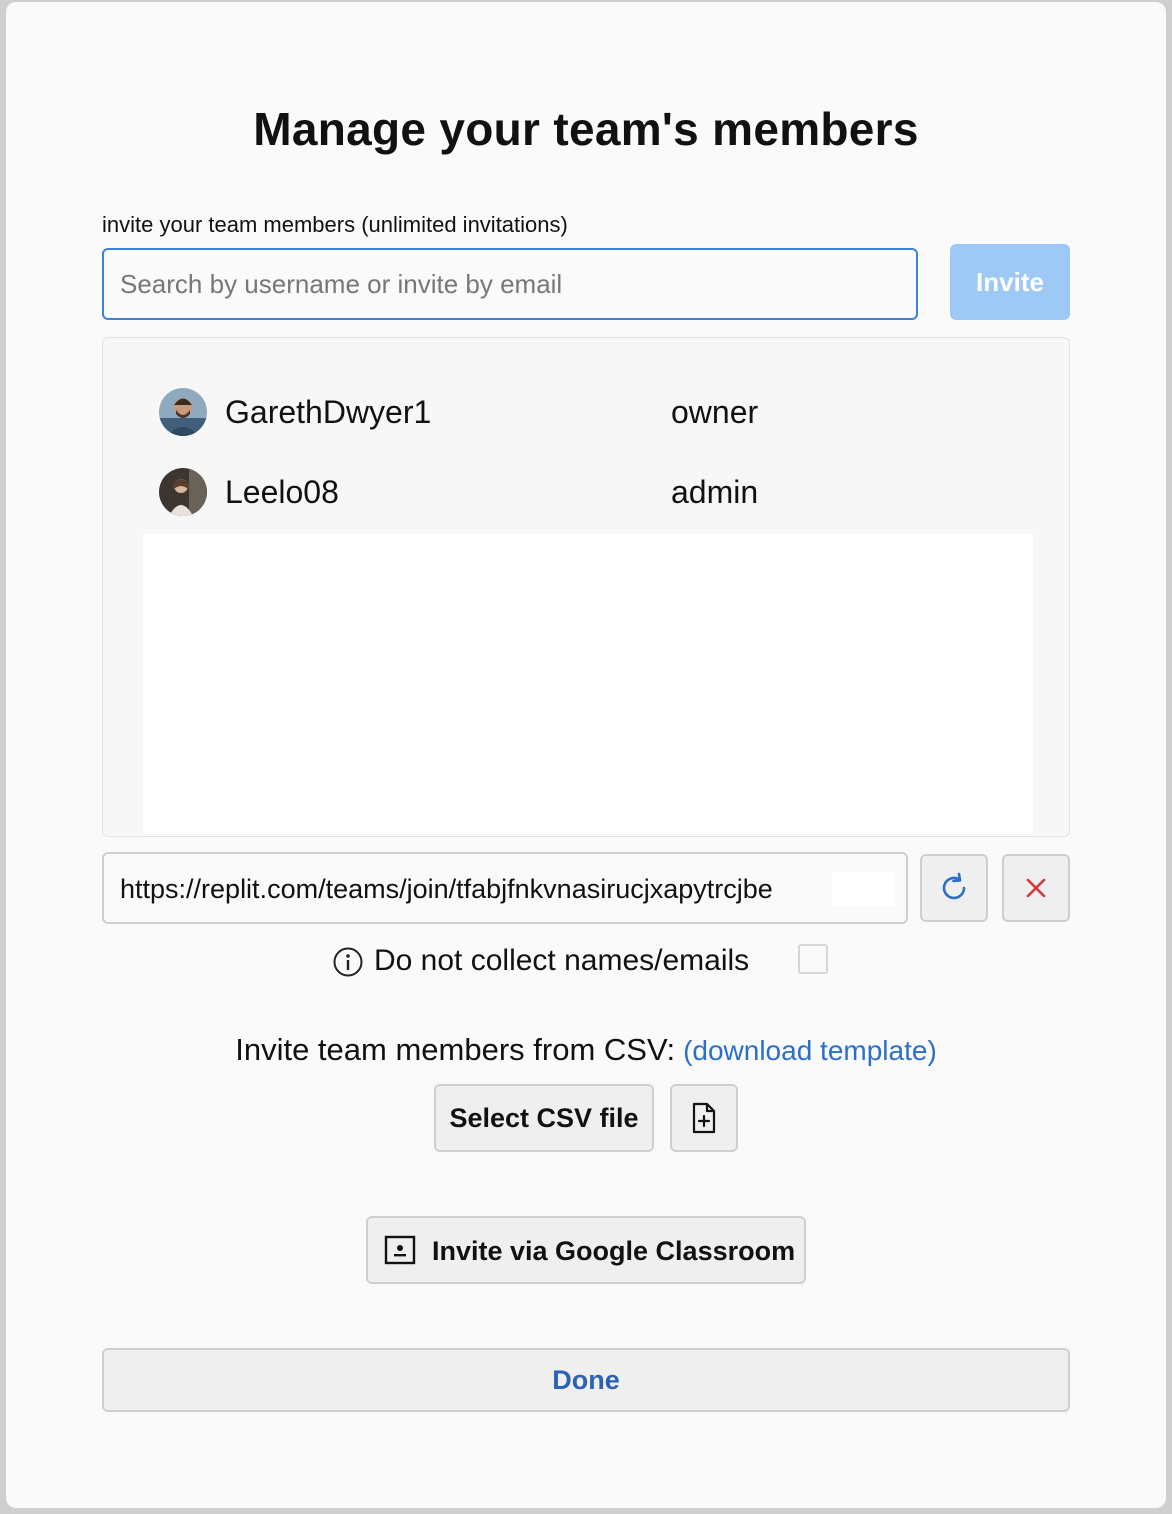 The width and height of the screenshot is (1172, 1514). What do you see at coordinates (863, 889) in the screenshot?
I see `join-link-fade` at bounding box center [863, 889].